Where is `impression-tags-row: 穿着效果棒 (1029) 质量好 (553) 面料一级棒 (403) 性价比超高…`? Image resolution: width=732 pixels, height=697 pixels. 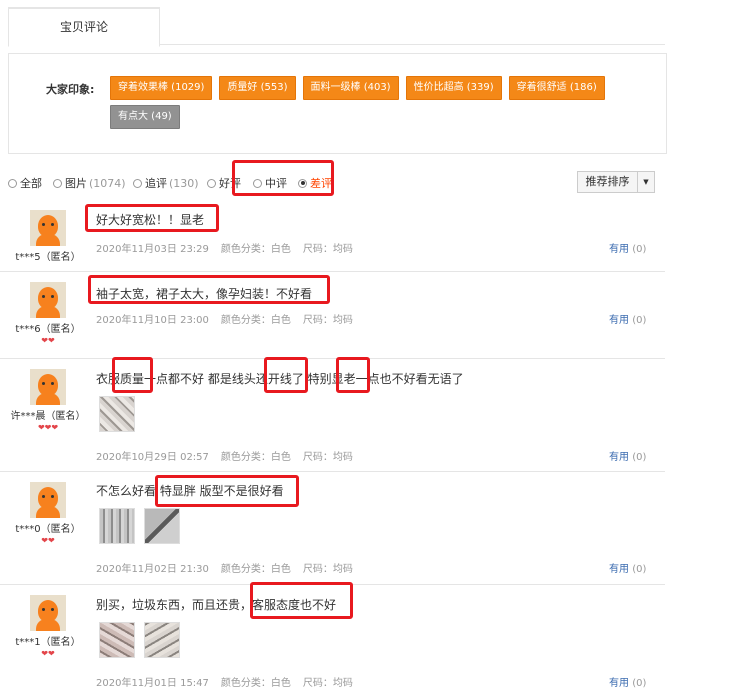 impression-tags-row: 穿着效果棒 (1029) 质量好 (553) 面料一级棒 (403) 性价比超高… is located at coordinates (357, 88).